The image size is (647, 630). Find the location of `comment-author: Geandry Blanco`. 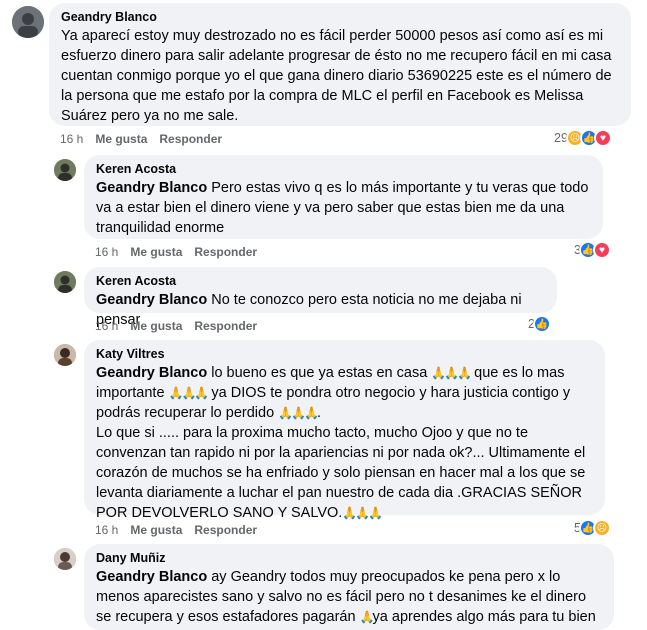

comment-author: Geandry Blanco is located at coordinates (340, 17).